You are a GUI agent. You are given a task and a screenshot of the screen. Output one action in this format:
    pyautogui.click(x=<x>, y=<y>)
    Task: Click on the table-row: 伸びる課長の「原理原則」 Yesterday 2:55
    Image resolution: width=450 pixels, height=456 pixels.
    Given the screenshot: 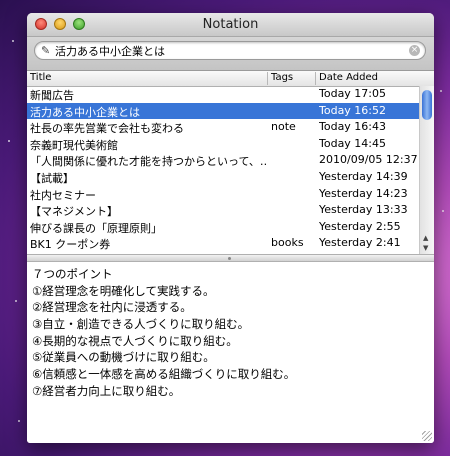 What is the action you would take?
    pyautogui.click(x=223, y=227)
    